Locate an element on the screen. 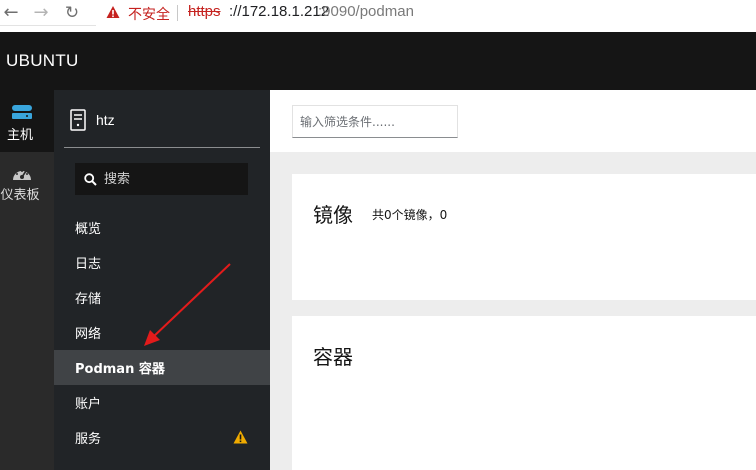 The image size is (756, 470). nav-item-label: 账户 is located at coordinates (88, 404).